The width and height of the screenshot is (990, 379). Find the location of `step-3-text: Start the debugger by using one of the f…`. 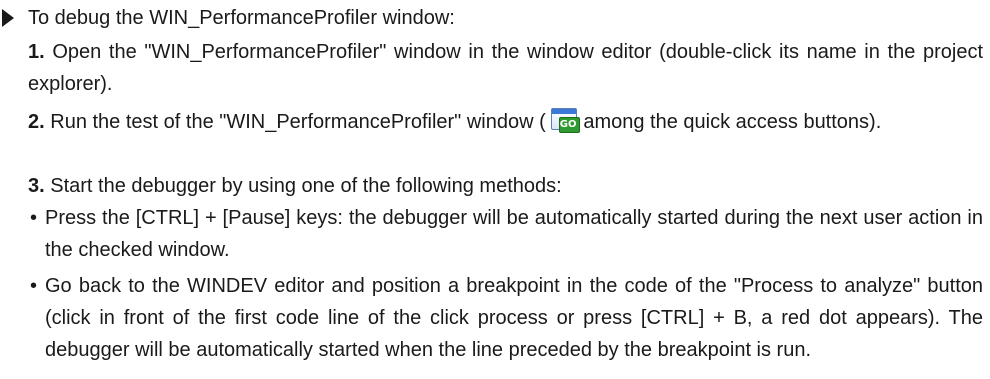

step-3-text: Start the debugger by using one of the f… is located at coordinates (306, 186).